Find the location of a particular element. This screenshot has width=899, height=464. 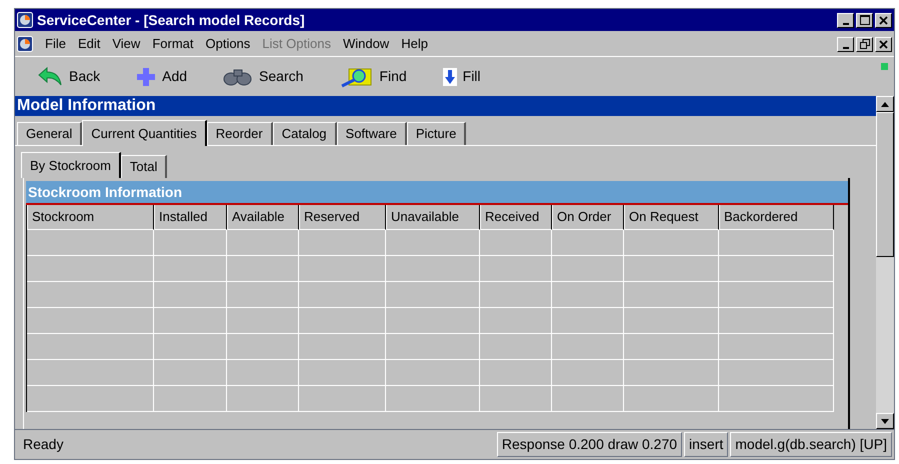

column-header: Backordered is located at coordinates (776, 217).